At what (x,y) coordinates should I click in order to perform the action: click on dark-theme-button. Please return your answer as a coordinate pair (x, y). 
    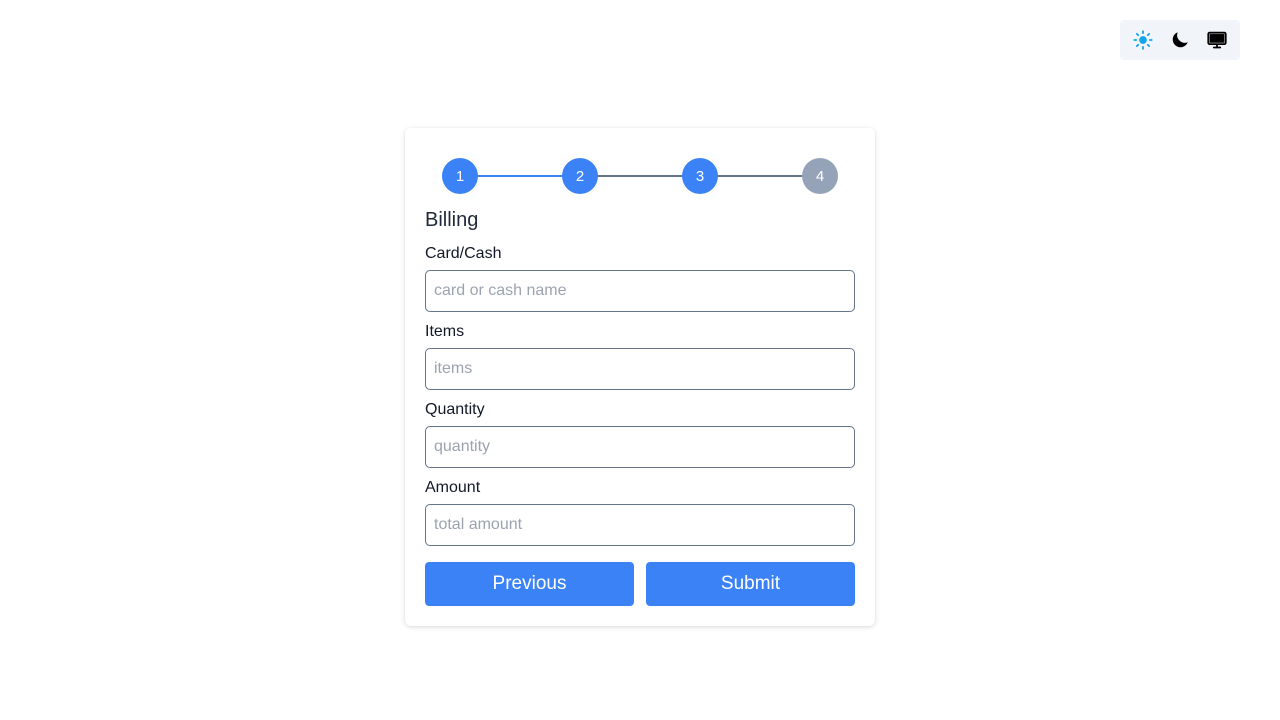
    Looking at the image, I should click on (1180, 40).